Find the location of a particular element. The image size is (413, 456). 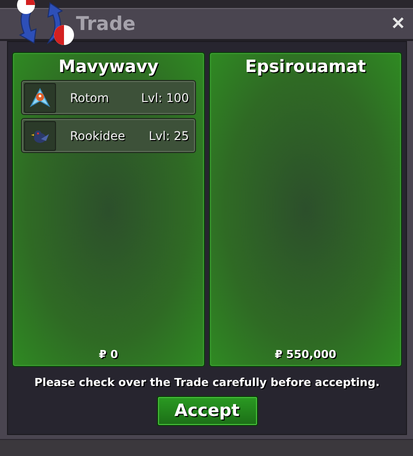

money-amount: ₽ 0 is located at coordinates (109, 354).